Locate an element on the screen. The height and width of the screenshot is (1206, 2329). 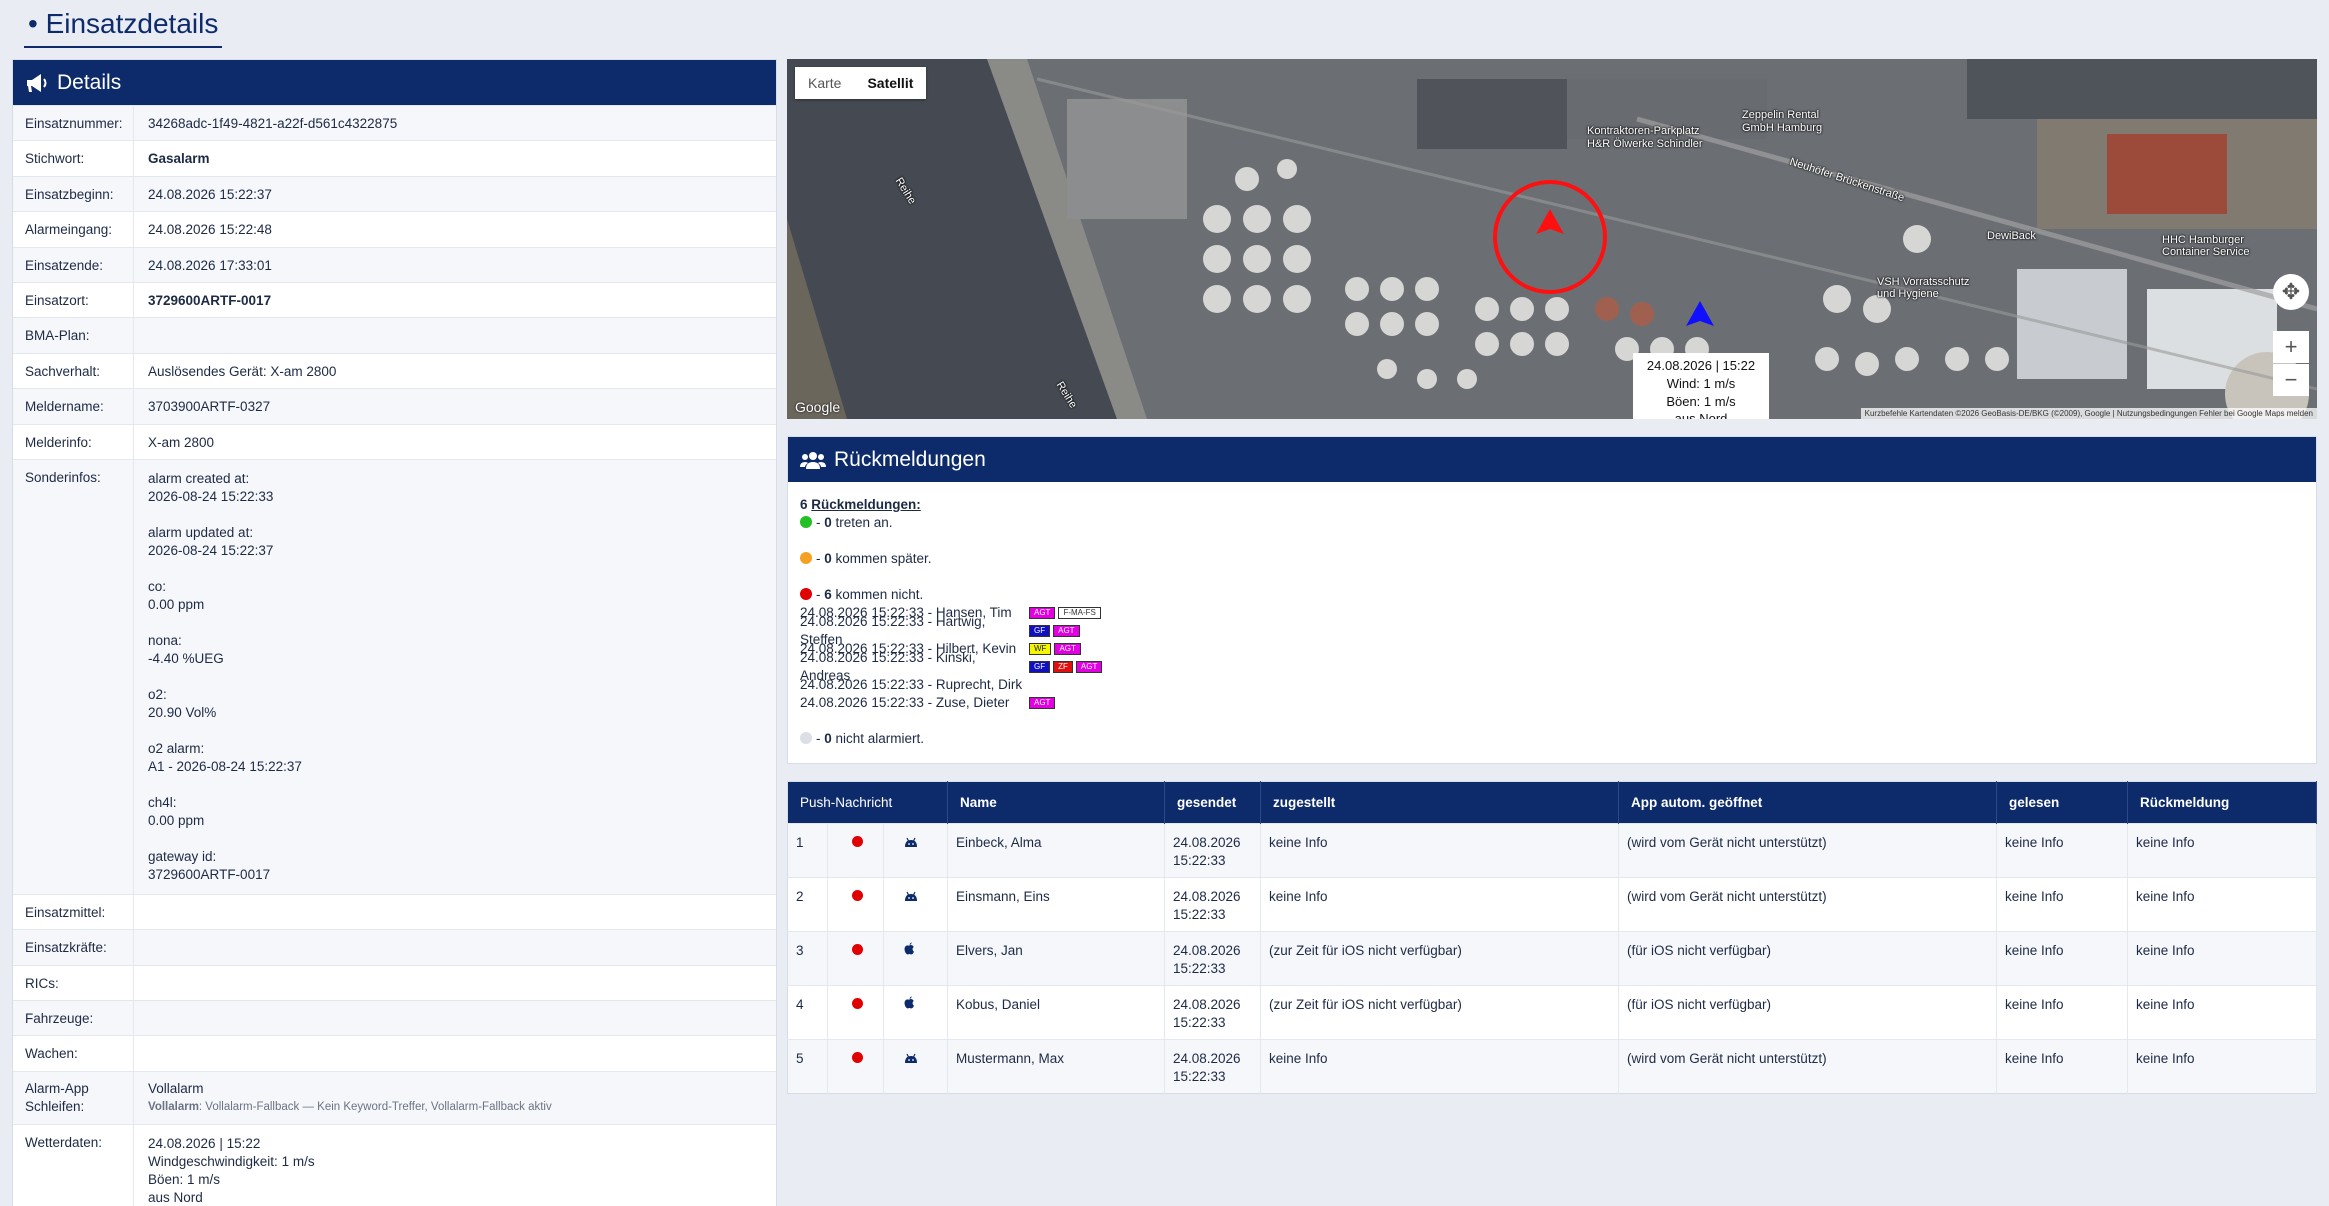
treten-count: 0 is located at coordinates (828, 522).